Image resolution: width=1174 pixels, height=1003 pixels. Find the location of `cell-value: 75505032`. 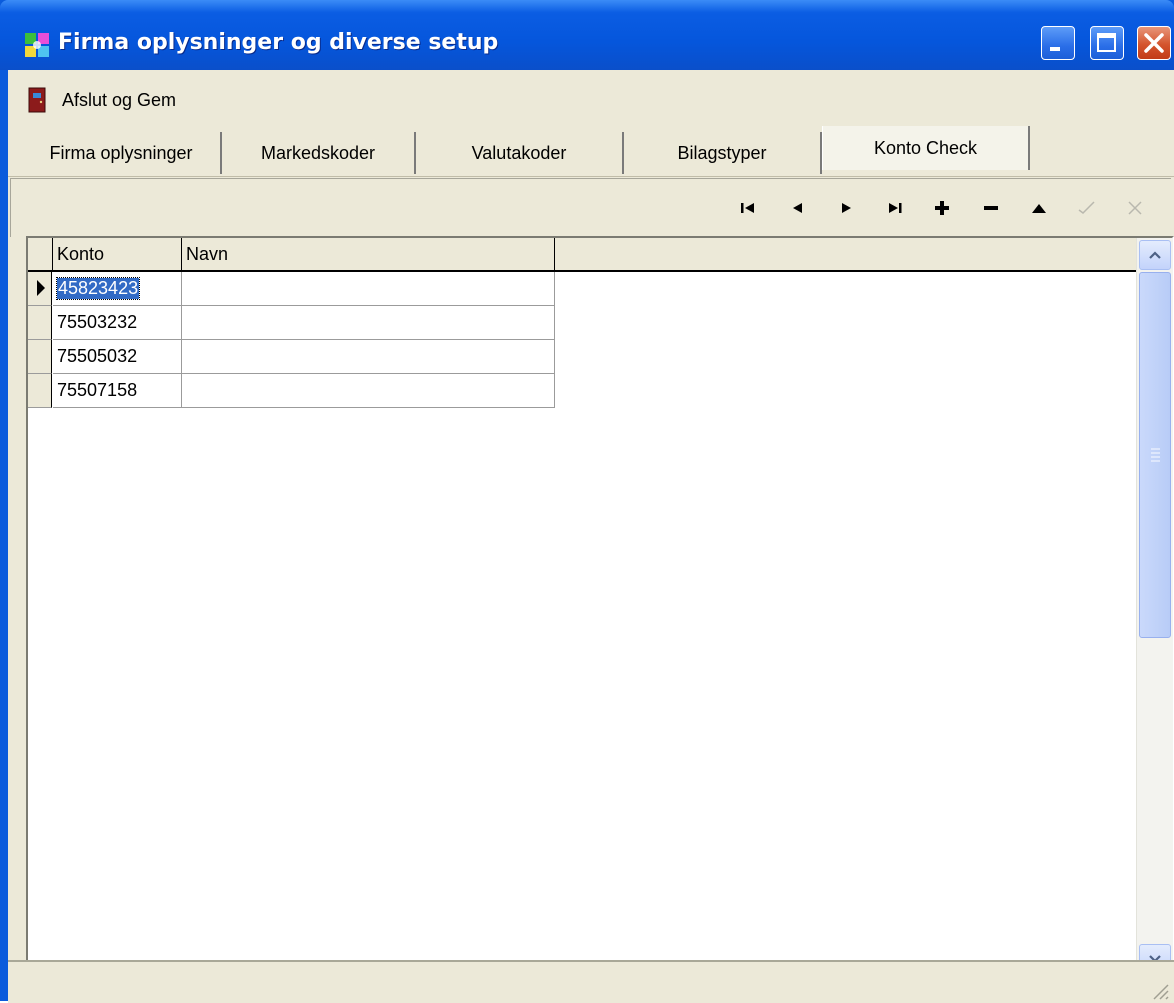

cell-value: 75505032 is located at coordinates (97, 356).